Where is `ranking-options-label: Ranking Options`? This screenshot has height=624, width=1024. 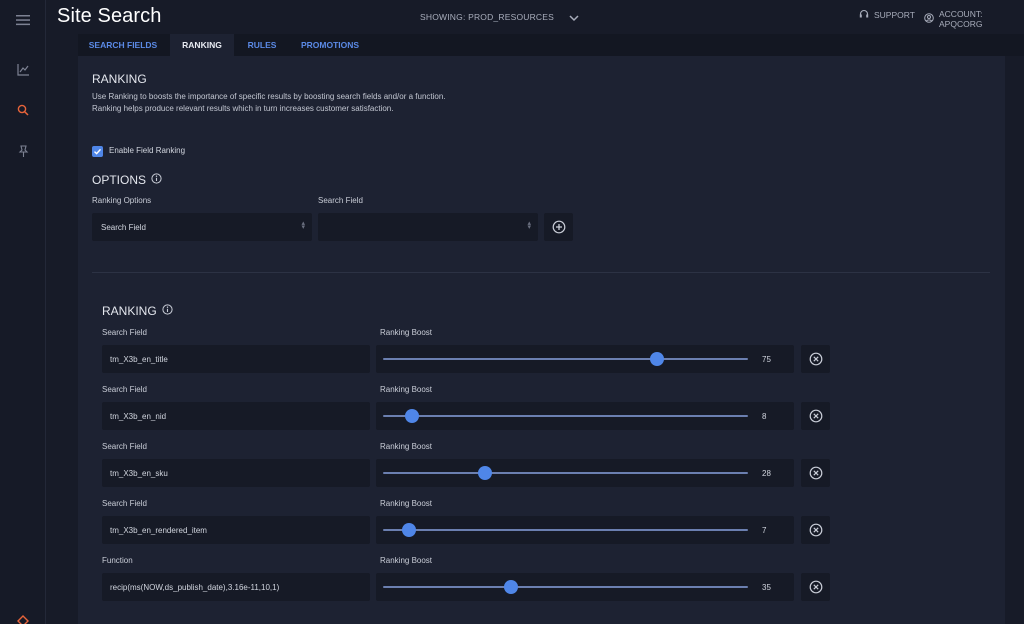
ranking-options-label: Ranking Options is located at coordinates (122, 200).